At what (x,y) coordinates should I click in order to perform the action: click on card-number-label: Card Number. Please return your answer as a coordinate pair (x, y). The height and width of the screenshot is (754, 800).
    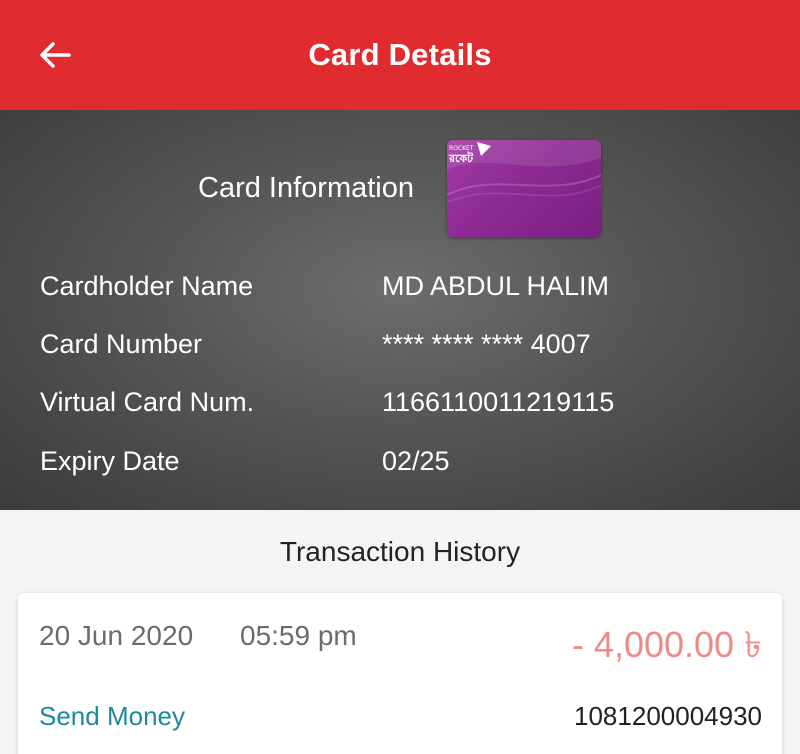
    Looking at the image, I should click on (121, 344).